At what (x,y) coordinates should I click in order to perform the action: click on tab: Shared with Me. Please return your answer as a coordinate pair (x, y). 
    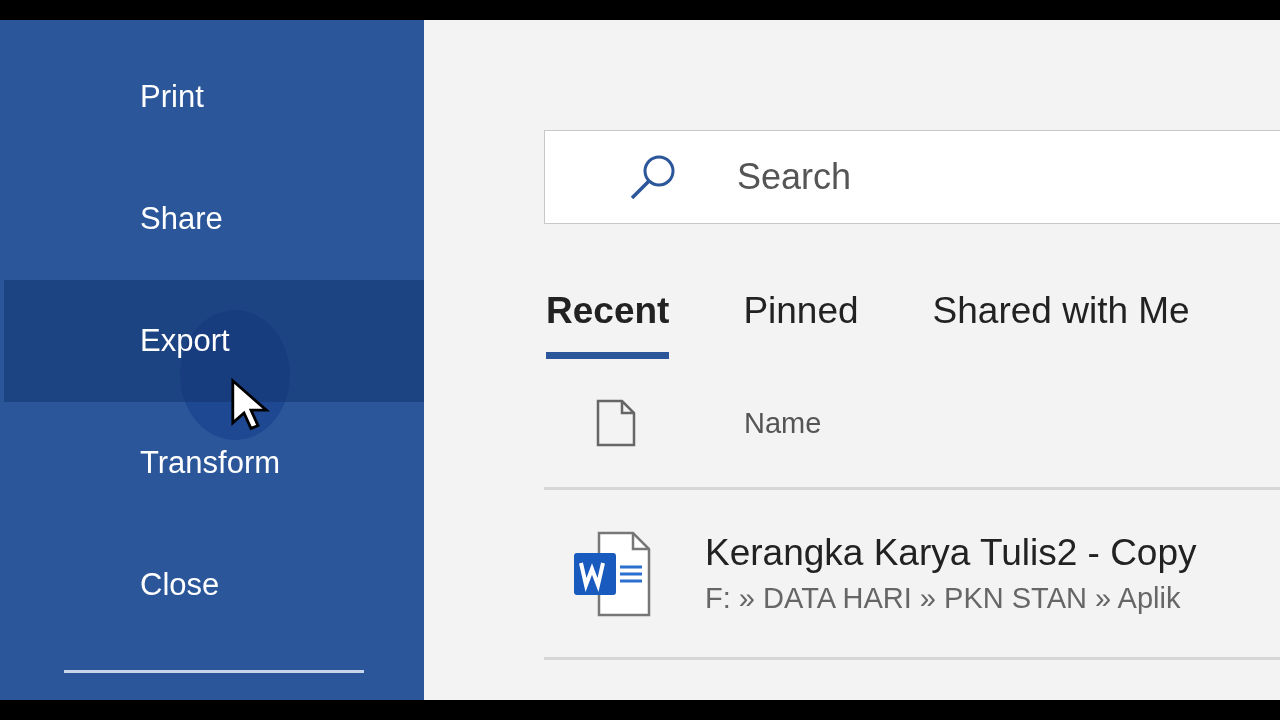
    Looking at the image, I should click on (1061, 324).